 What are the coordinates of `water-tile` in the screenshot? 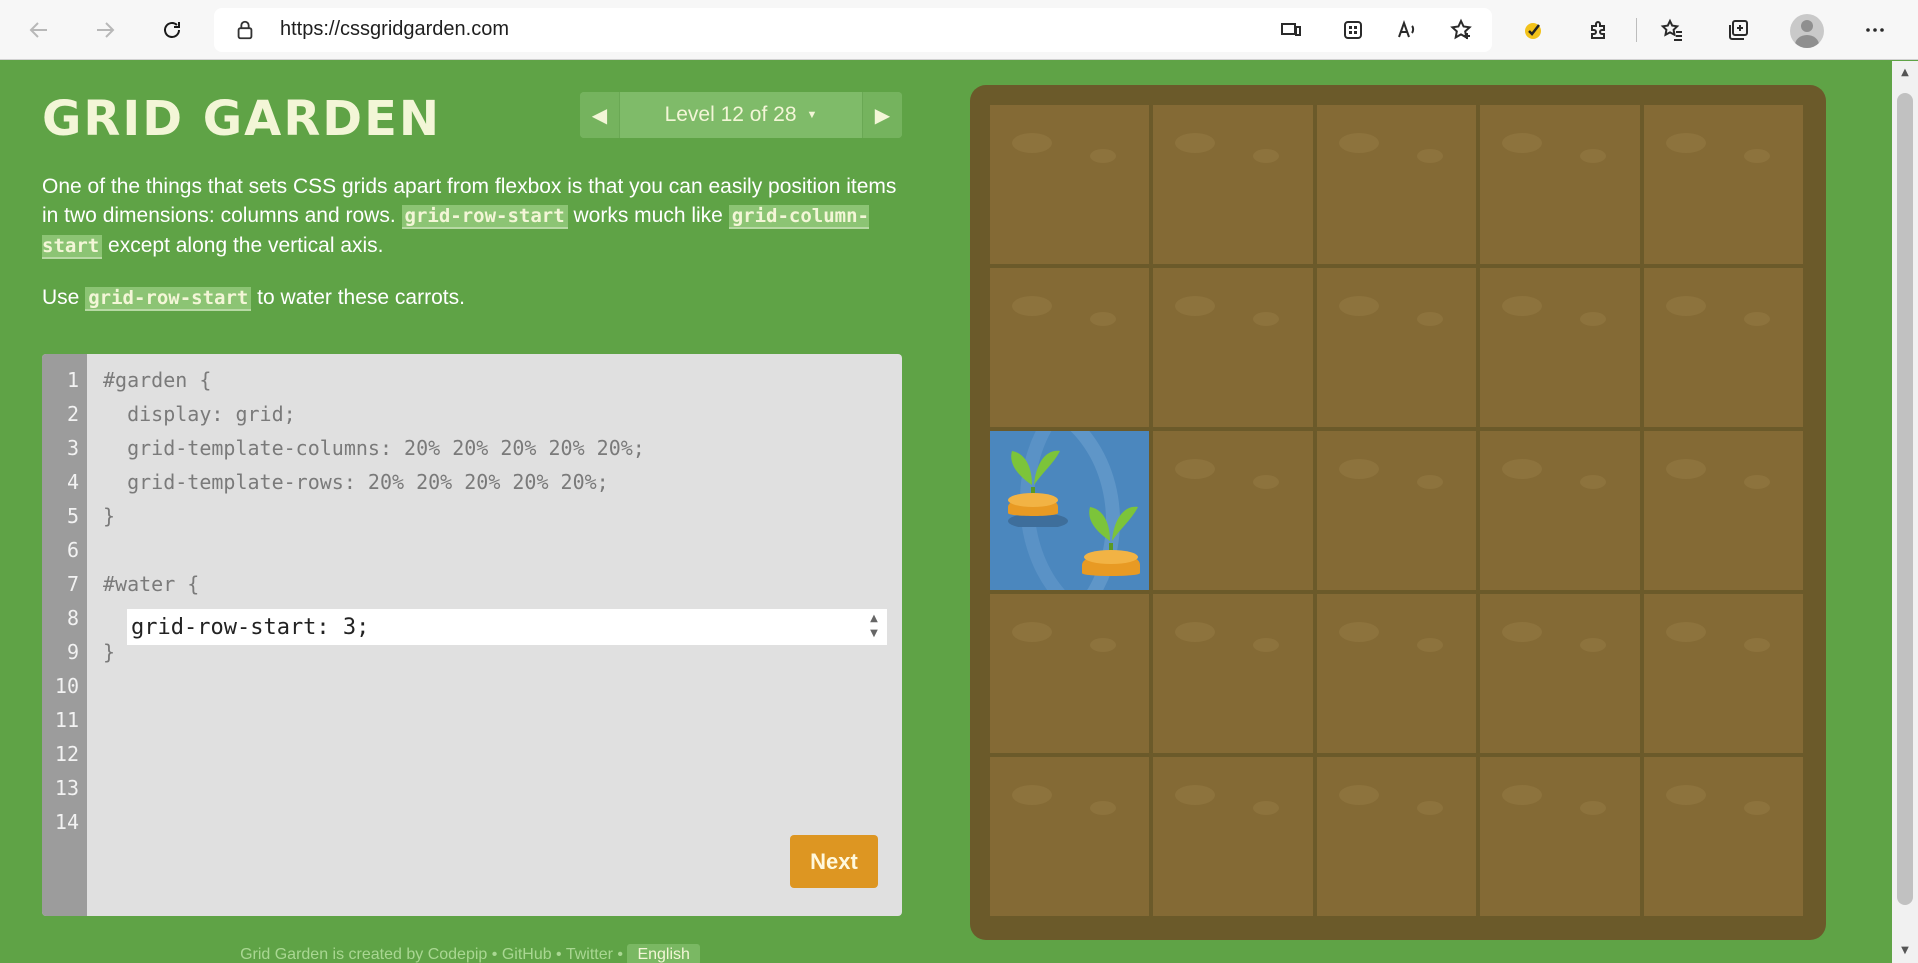 It's located at (1069, 510).